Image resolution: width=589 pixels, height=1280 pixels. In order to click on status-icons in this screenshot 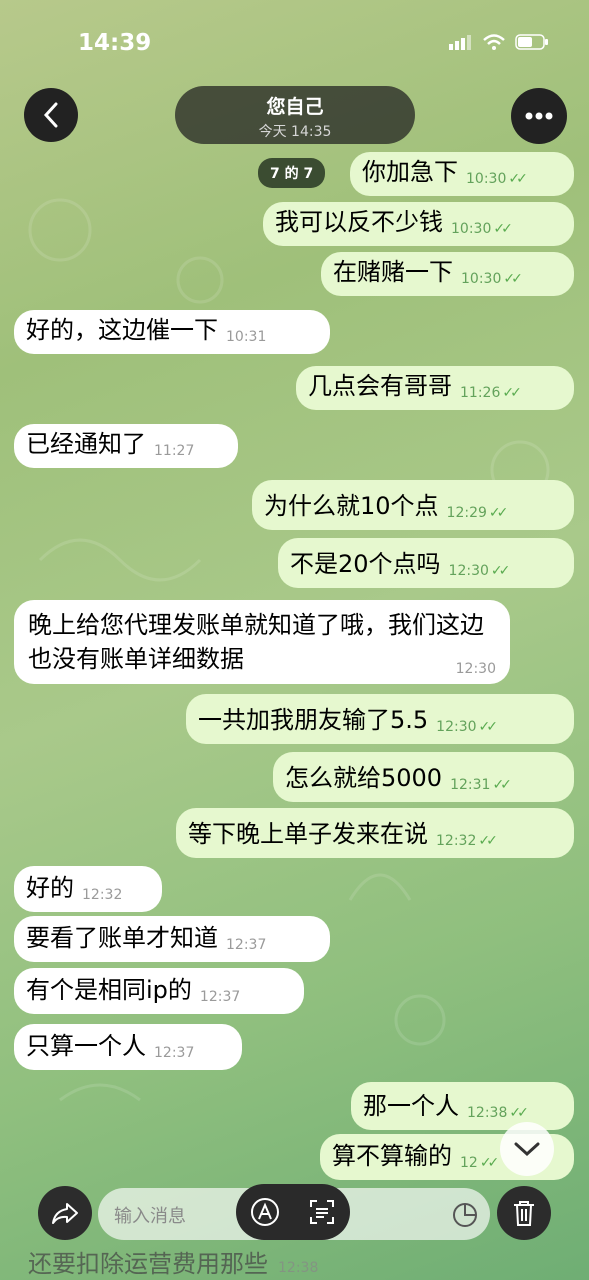, I will do `click(499, 42)`.